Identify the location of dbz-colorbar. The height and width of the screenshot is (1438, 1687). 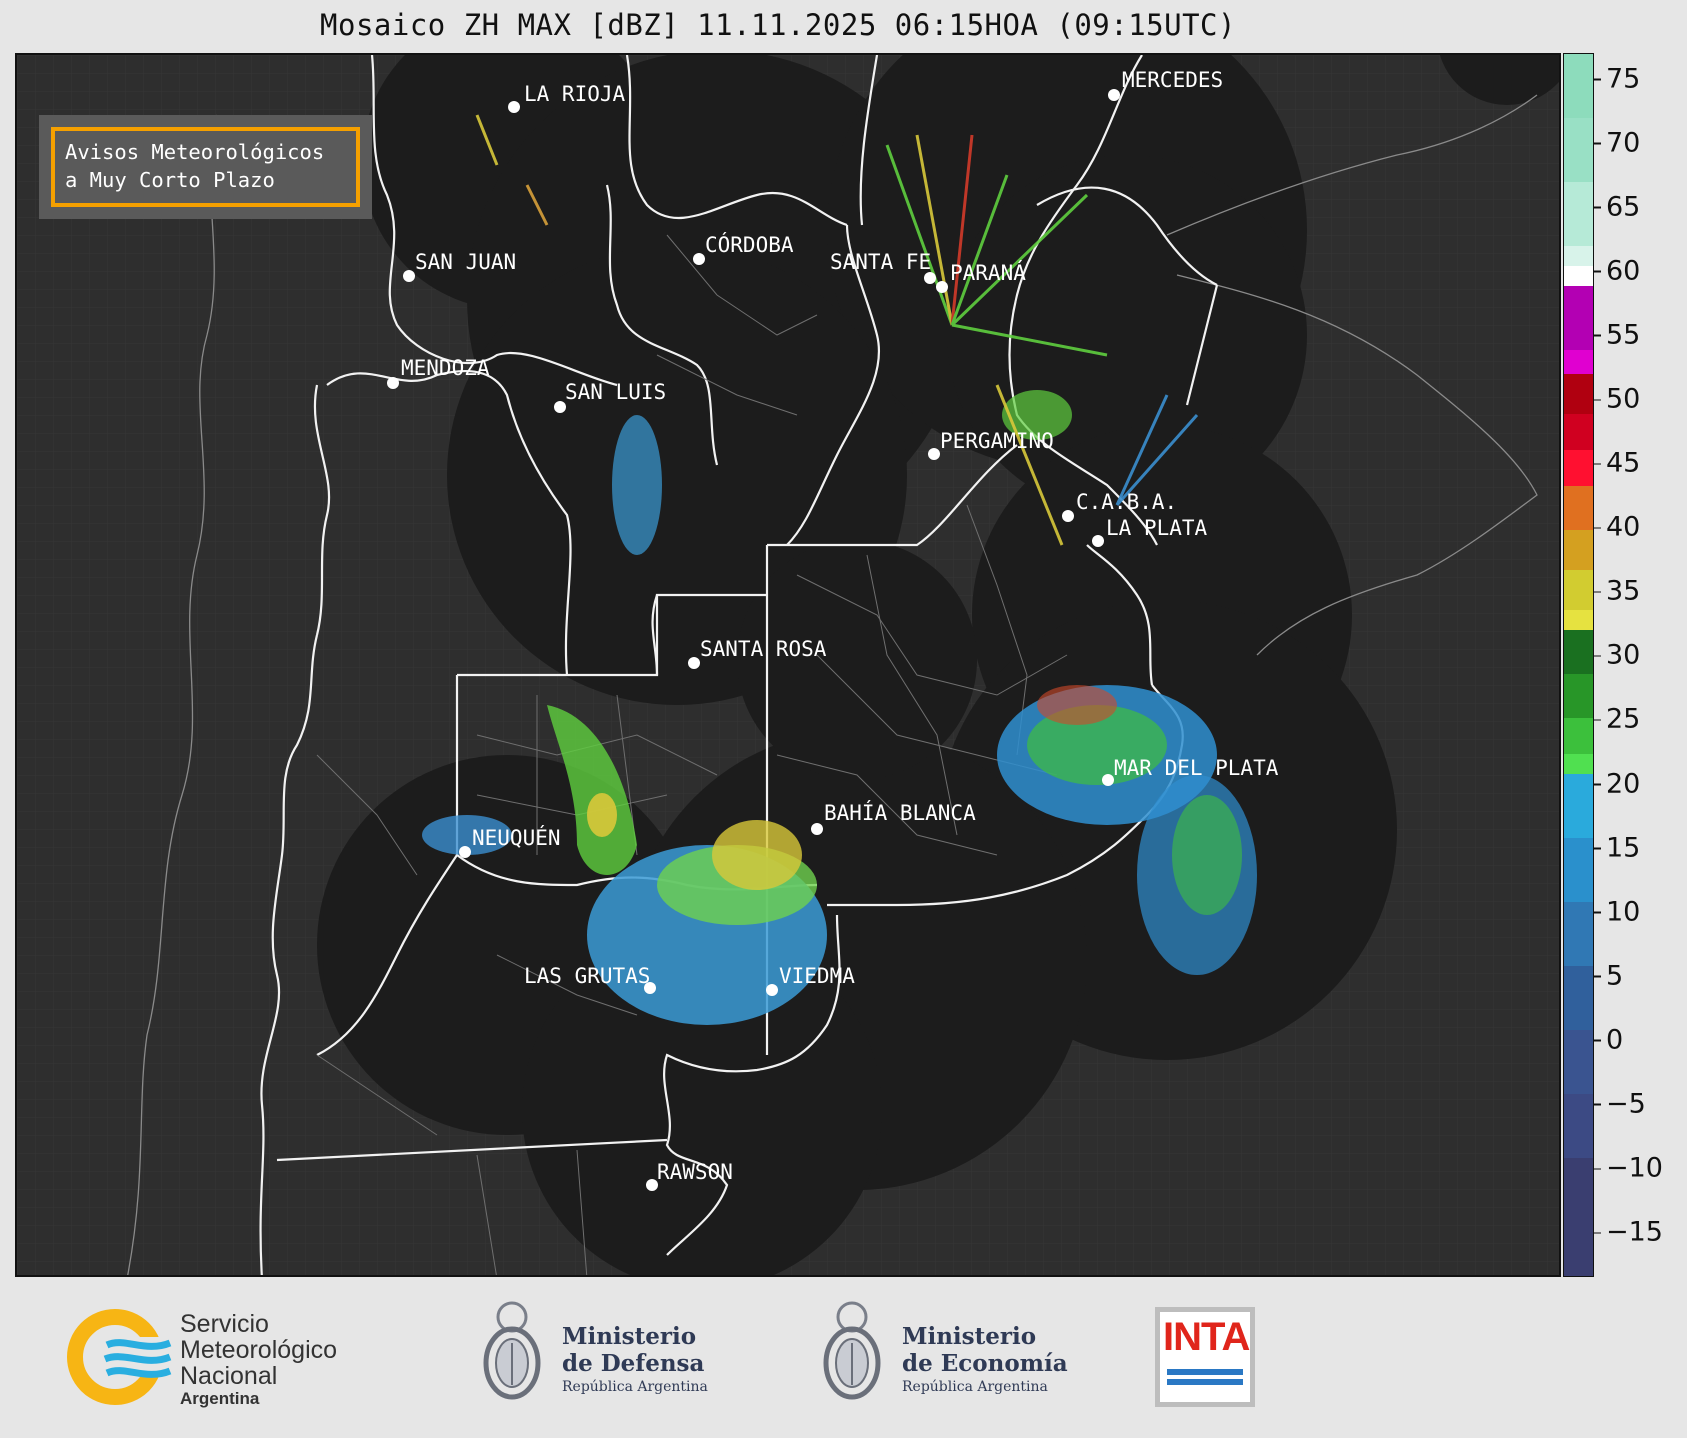
(1578, 665).